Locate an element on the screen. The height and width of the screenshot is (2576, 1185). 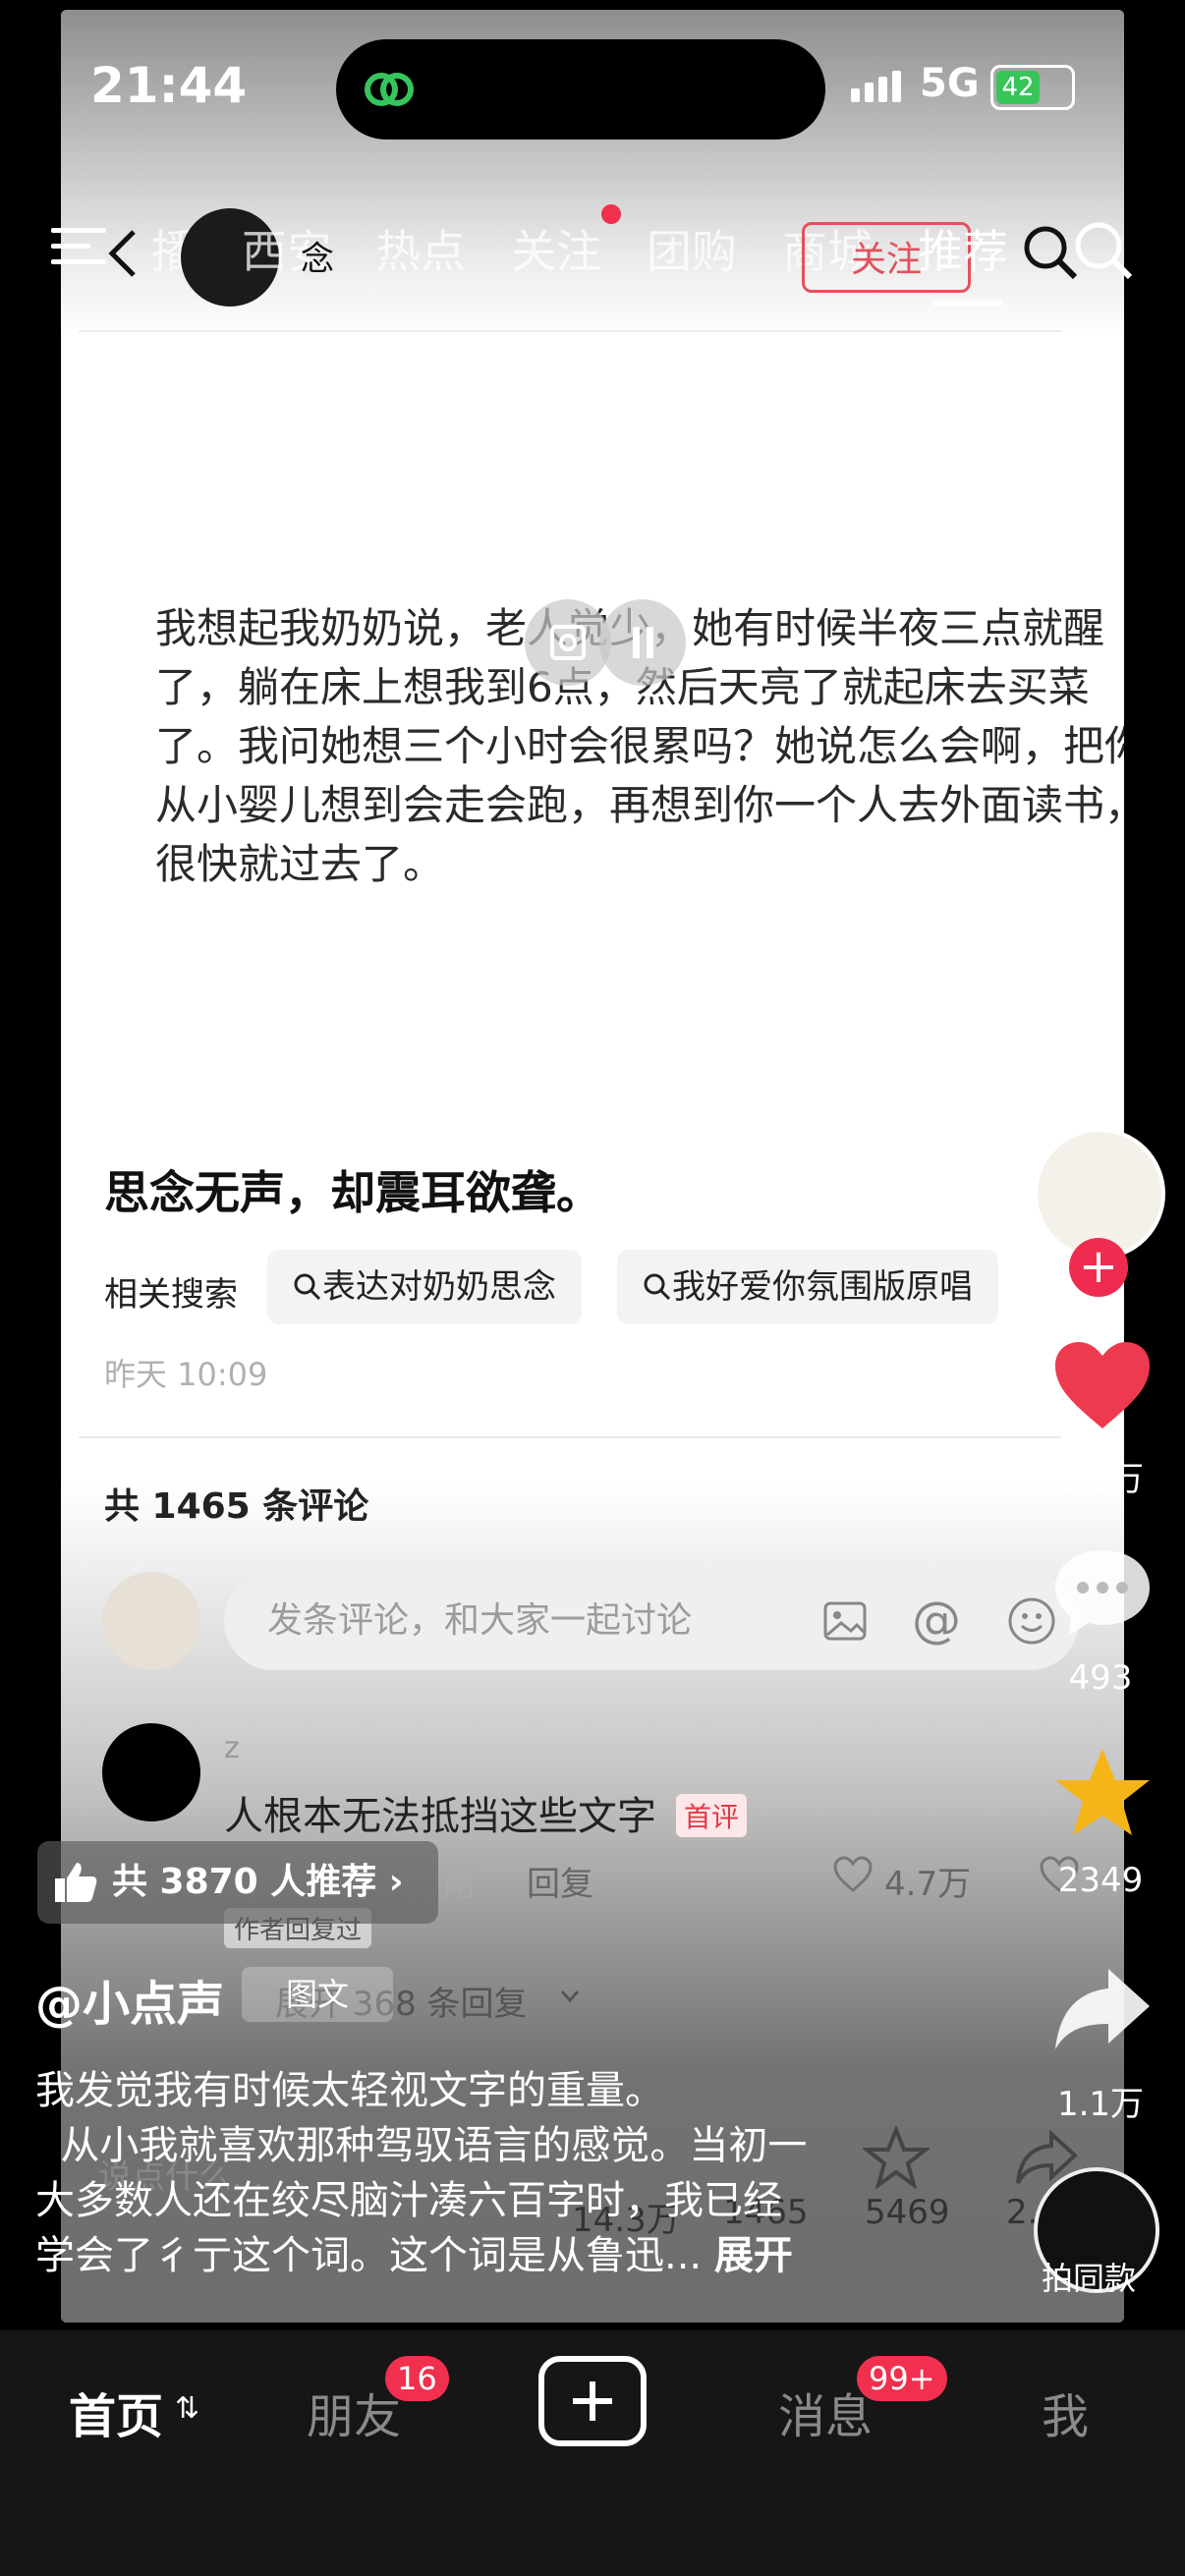
screenshot-scan-button is located at coordinates (568, 642).